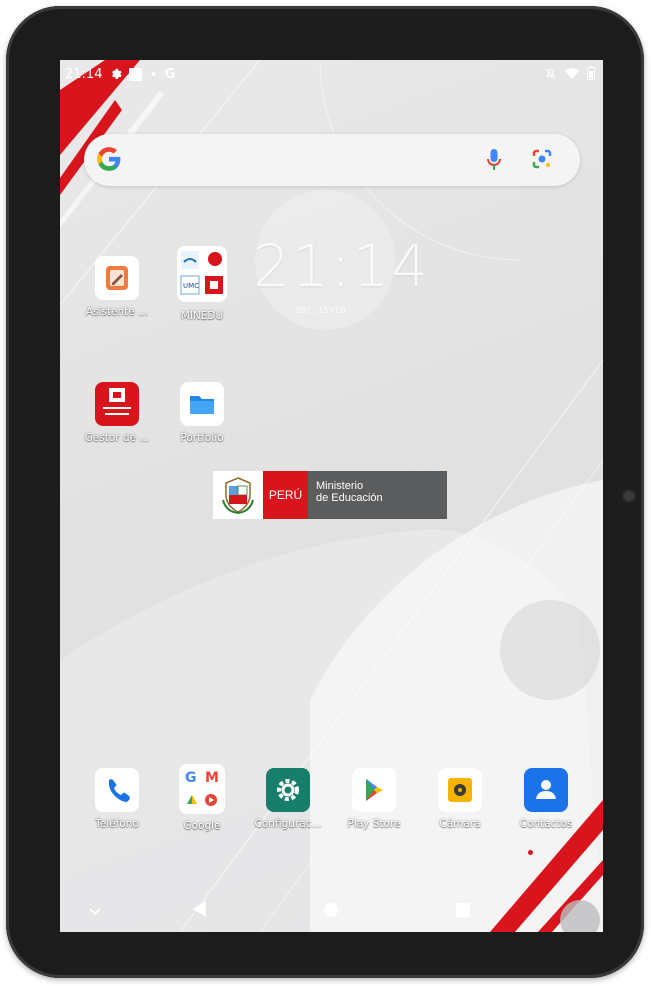 Image resolution: width=651 pixels, height=986 pixels. Describe the element at coordinates (332, 160) in the screenshot. I see `google-search-bar` at that location.